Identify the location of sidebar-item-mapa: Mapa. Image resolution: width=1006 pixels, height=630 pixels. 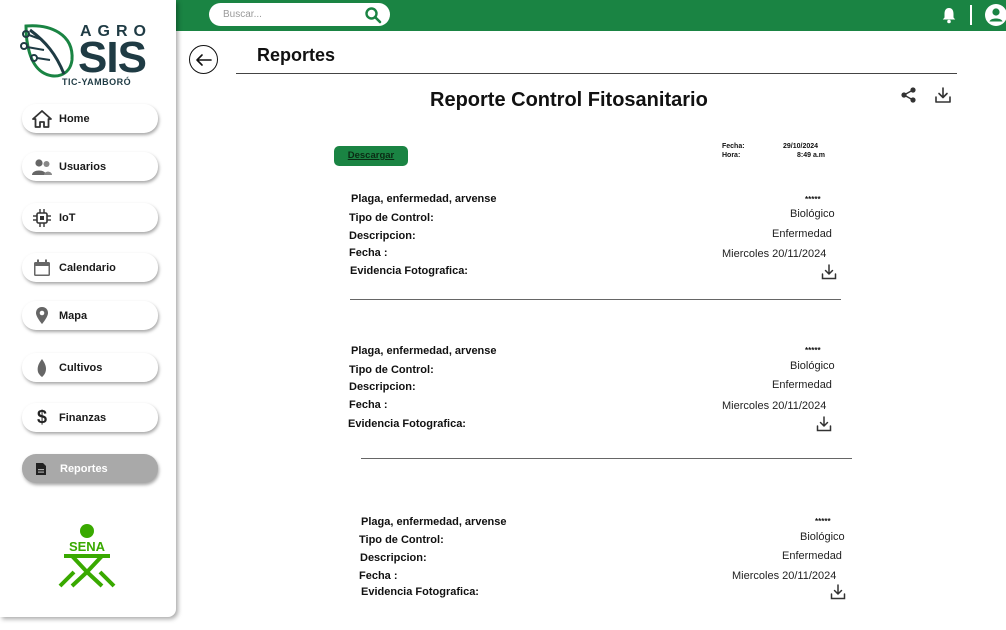
(90, 315).